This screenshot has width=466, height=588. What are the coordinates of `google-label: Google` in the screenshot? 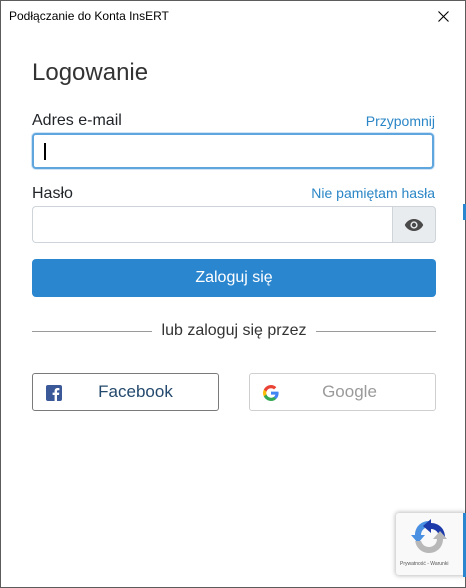 It's located at (349, 391).